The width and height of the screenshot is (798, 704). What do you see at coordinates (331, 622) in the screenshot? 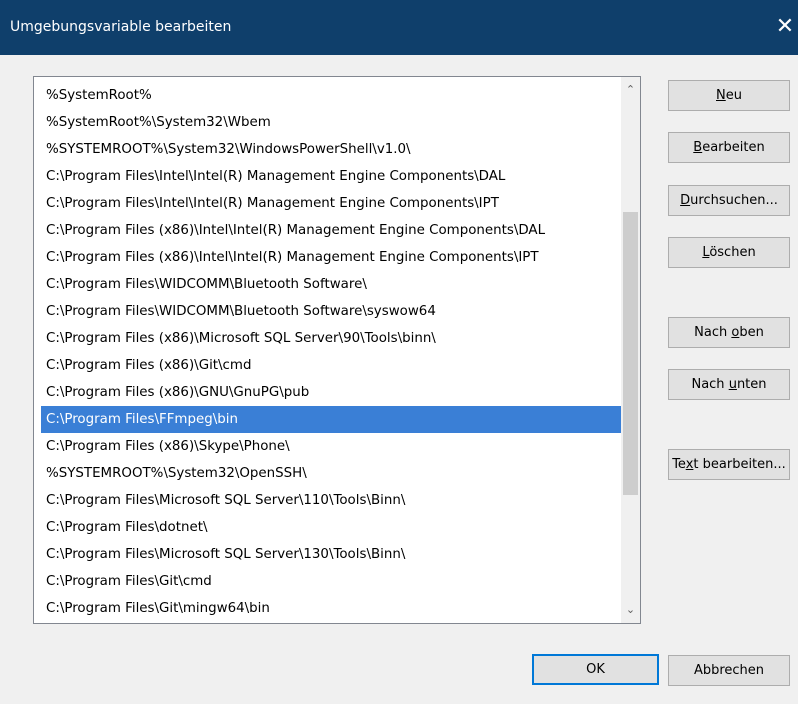
I see `list-item: C:\Program Files\Git\usr\bin` at bounding box center [331, 622].